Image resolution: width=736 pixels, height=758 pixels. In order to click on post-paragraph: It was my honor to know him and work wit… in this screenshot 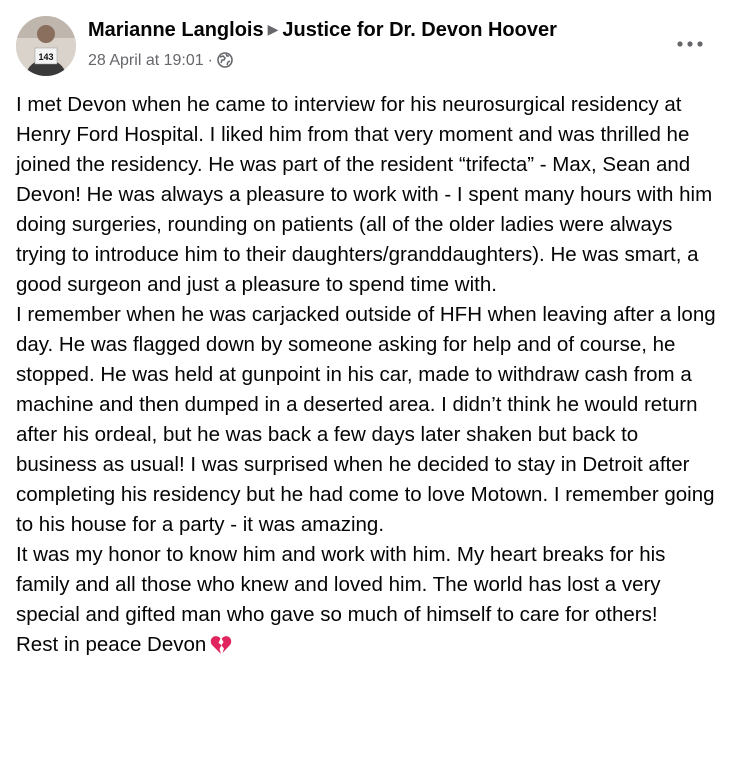, I will do `click(341, 584)`.